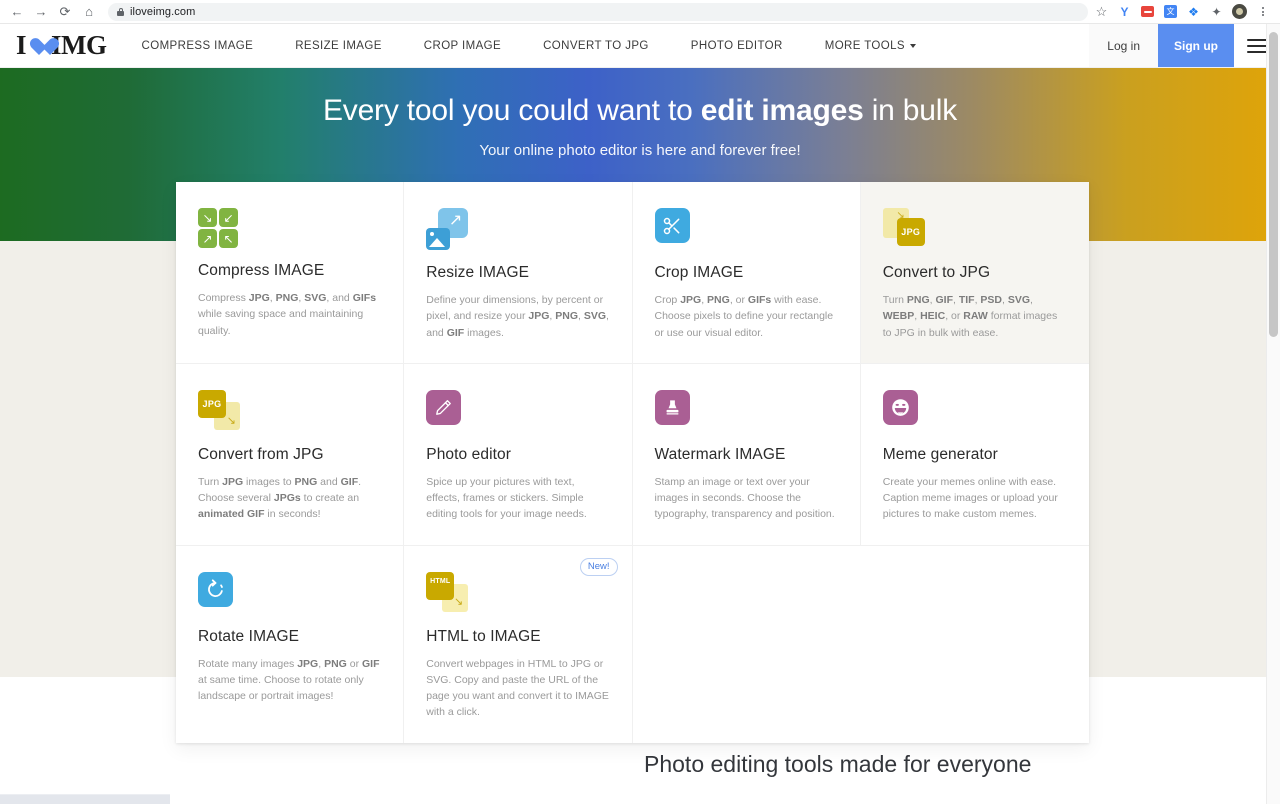  I want to click on nav-label: RESIZE IMAGE, so click(338, 45).